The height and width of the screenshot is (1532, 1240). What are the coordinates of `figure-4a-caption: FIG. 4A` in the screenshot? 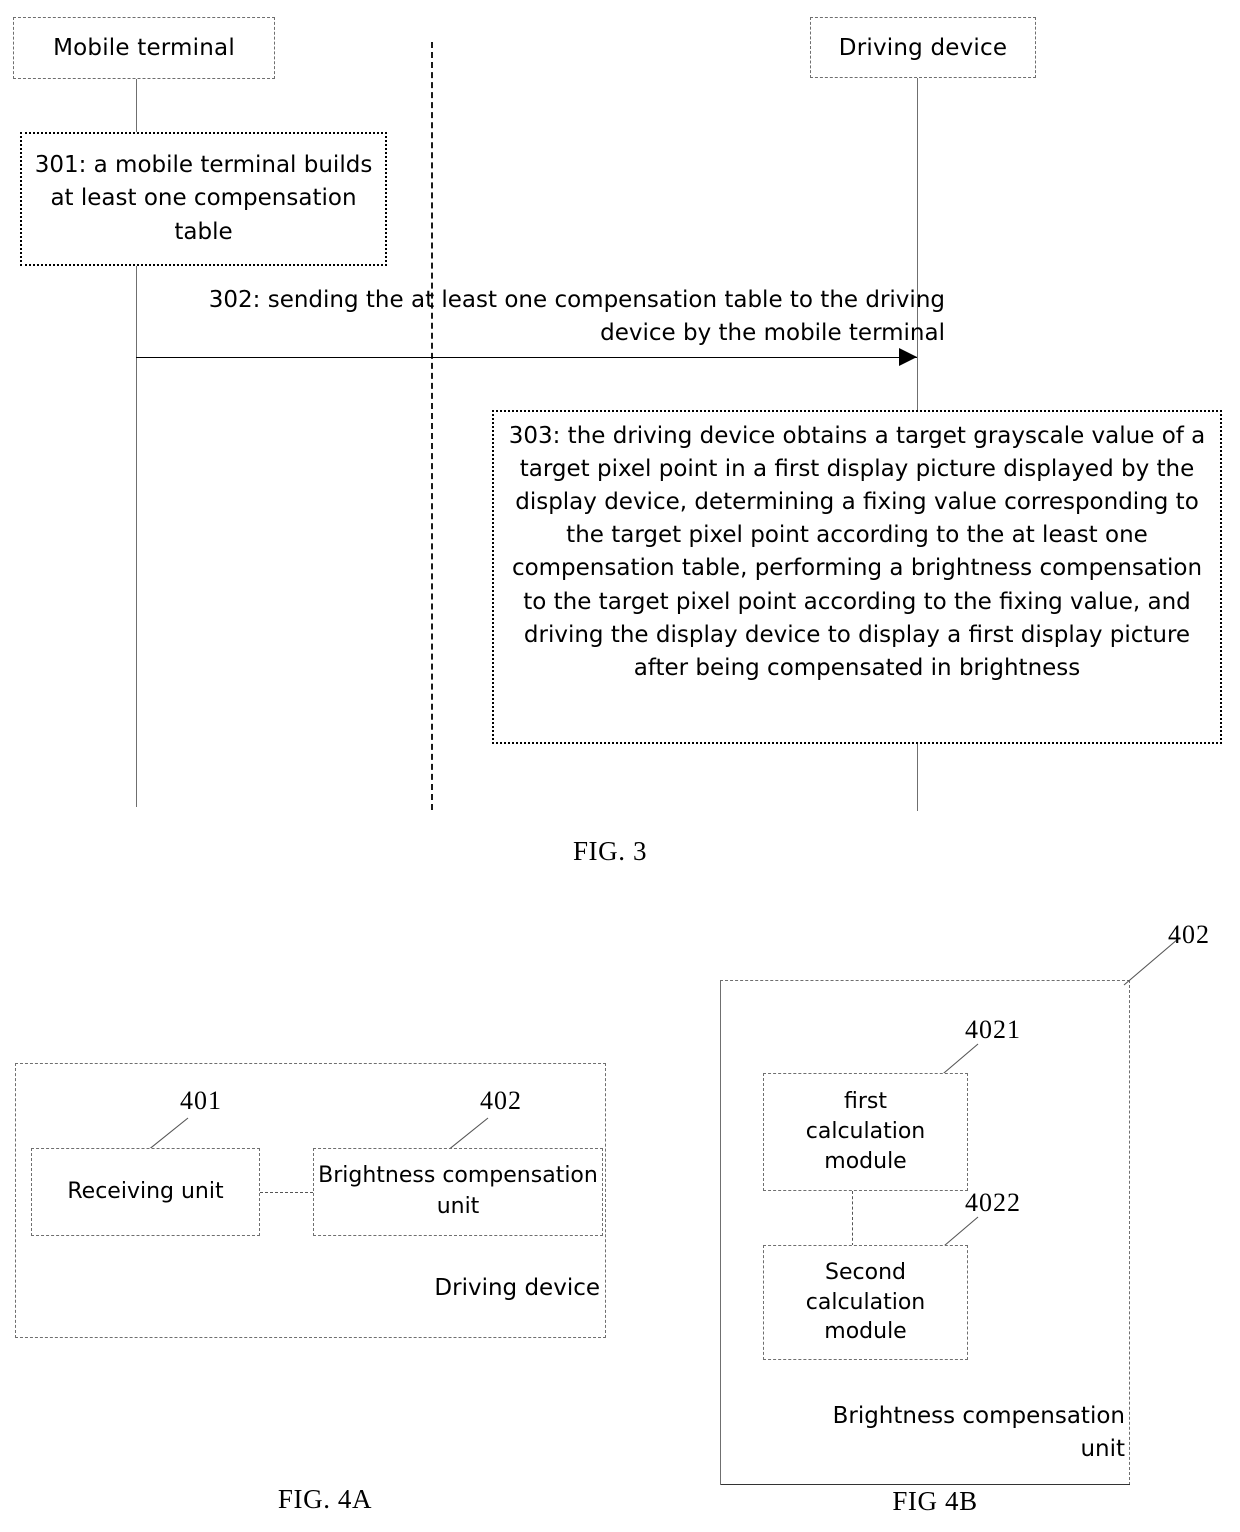 It's located at (325, 1499).